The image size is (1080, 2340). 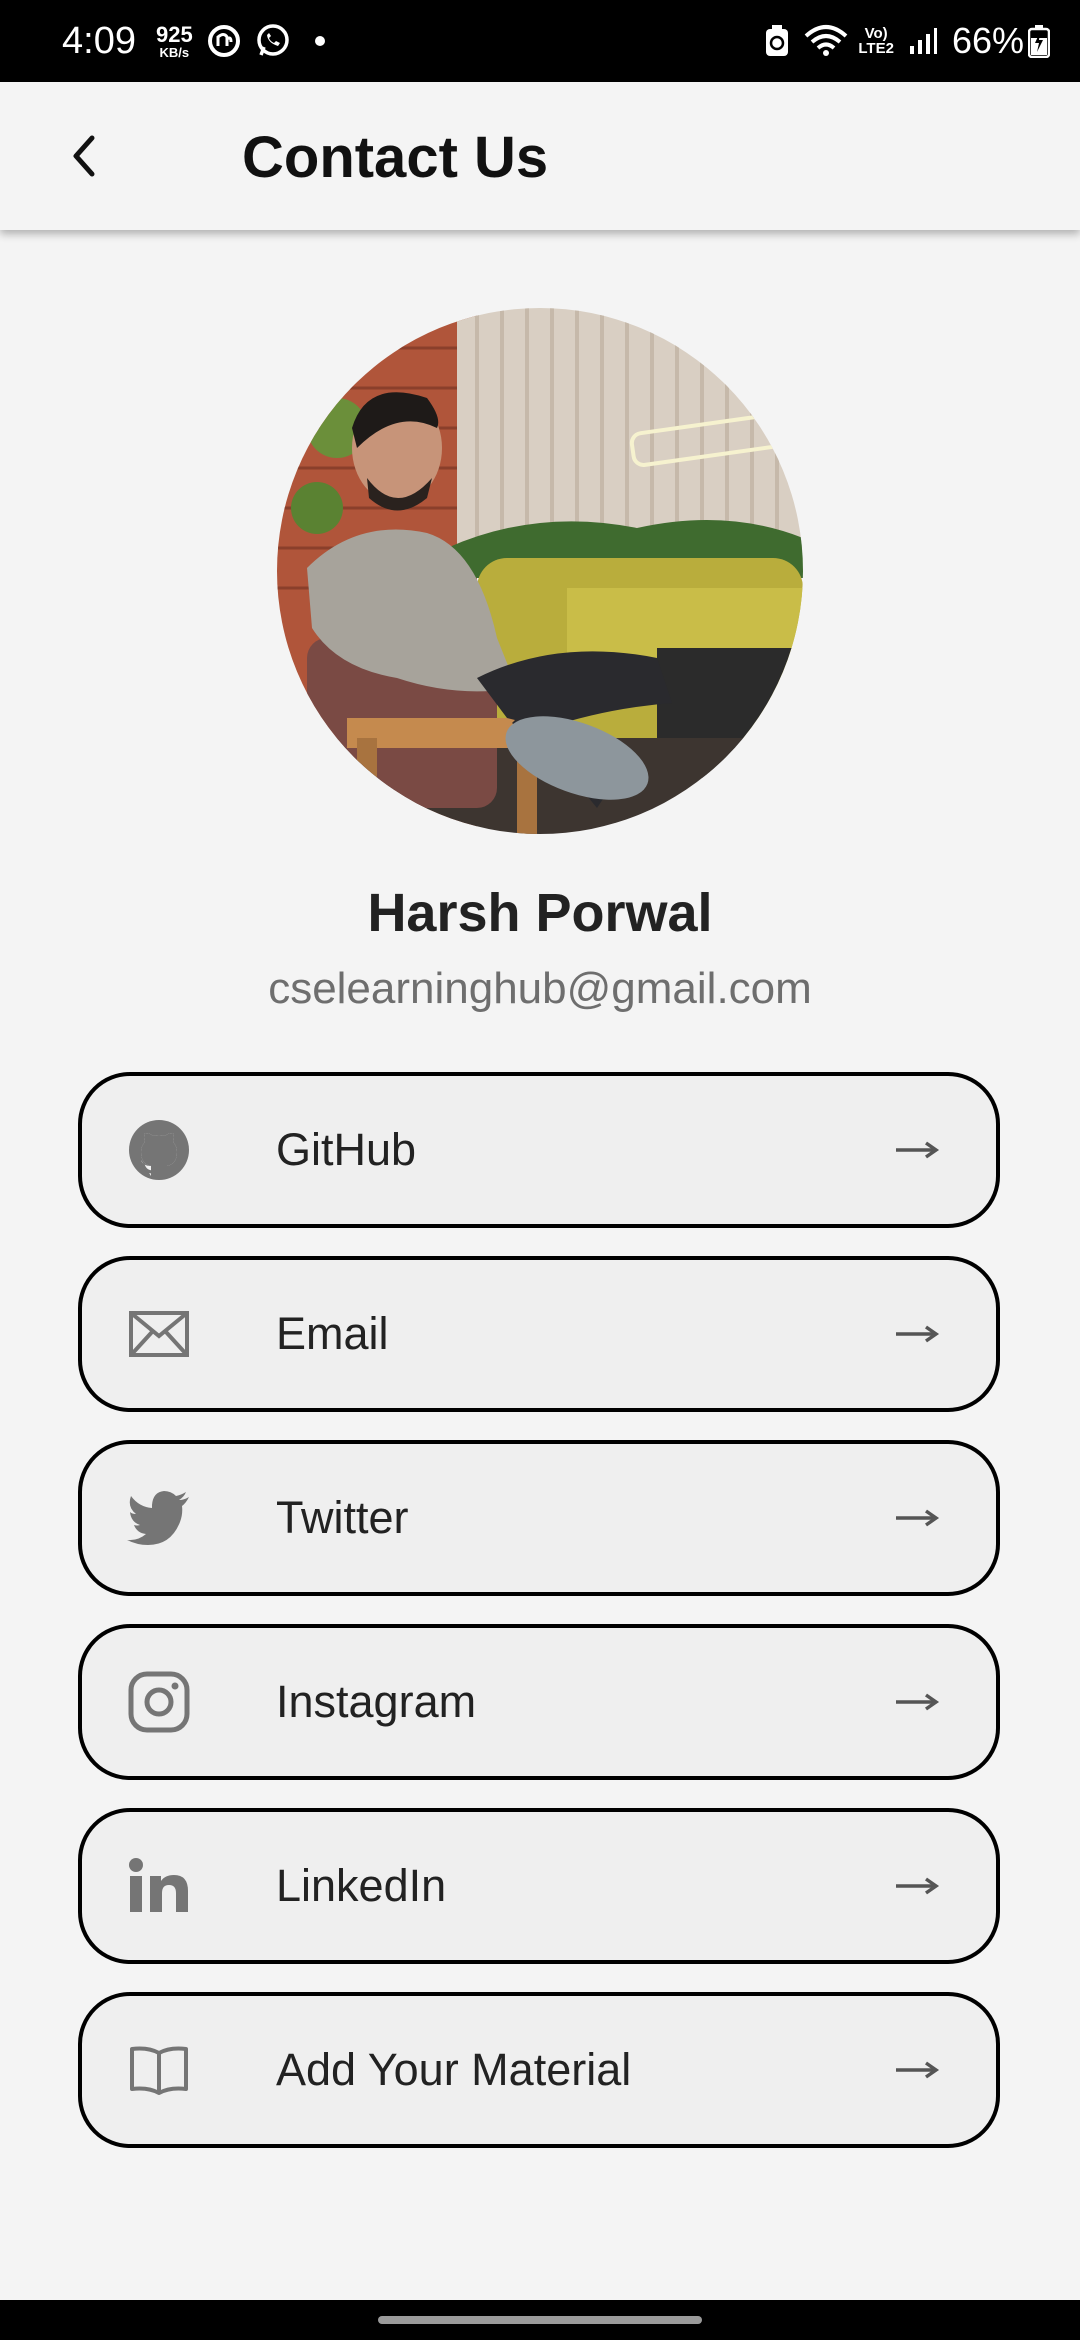 I want to click on email-button: Email, so click(x=539, y=1334).